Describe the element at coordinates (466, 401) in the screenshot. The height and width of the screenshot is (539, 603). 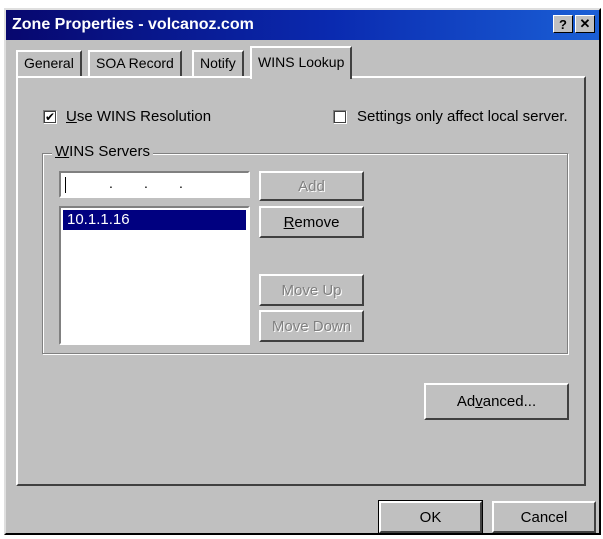
I see `advanced-label-pre: Ad` at that location.